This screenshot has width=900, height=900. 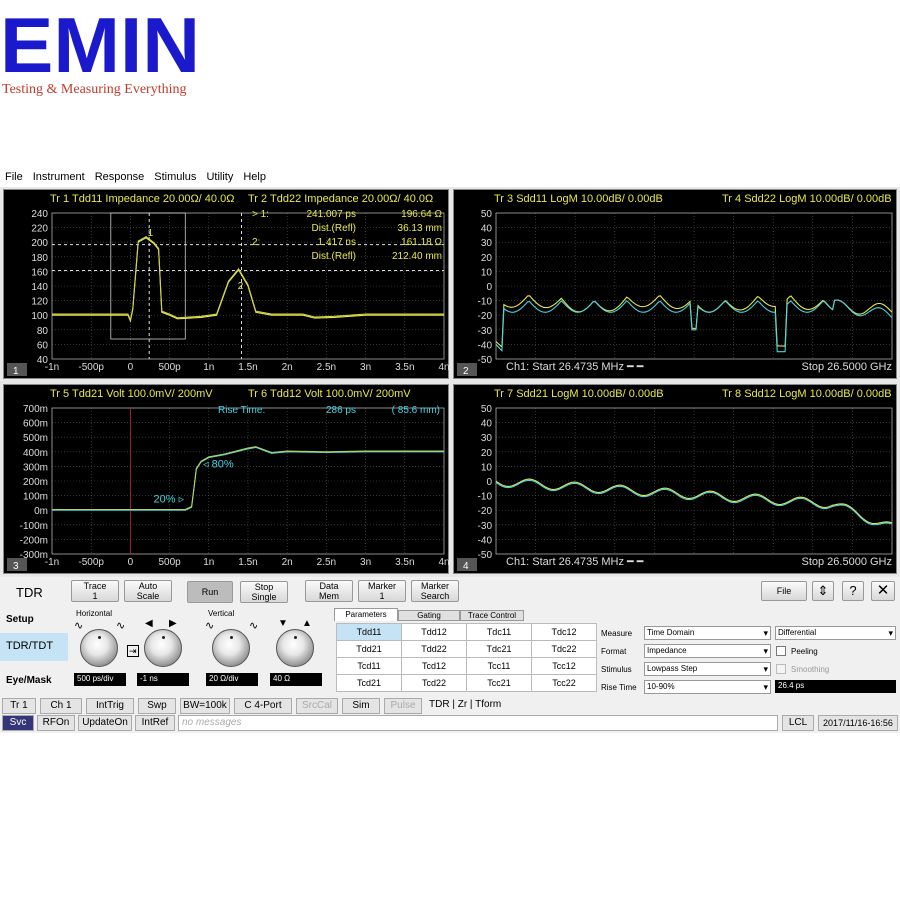 I want to click on measure-mode-select: Differential, so click(x=835, y=633).